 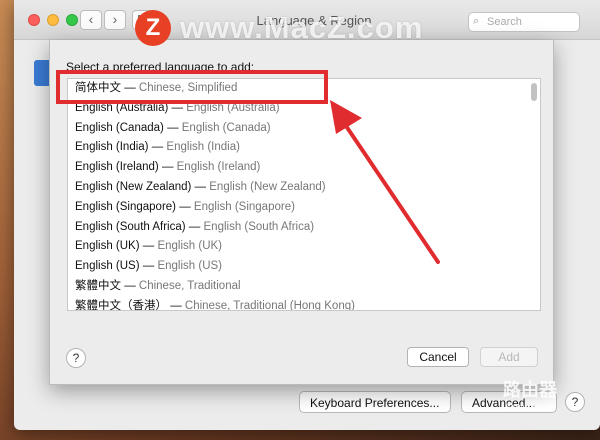 What do you see at coordinates (530, 407) in the screenshot?
I see `corner-watermark-url: luyouqi.com` at bounding box center [530, 407].